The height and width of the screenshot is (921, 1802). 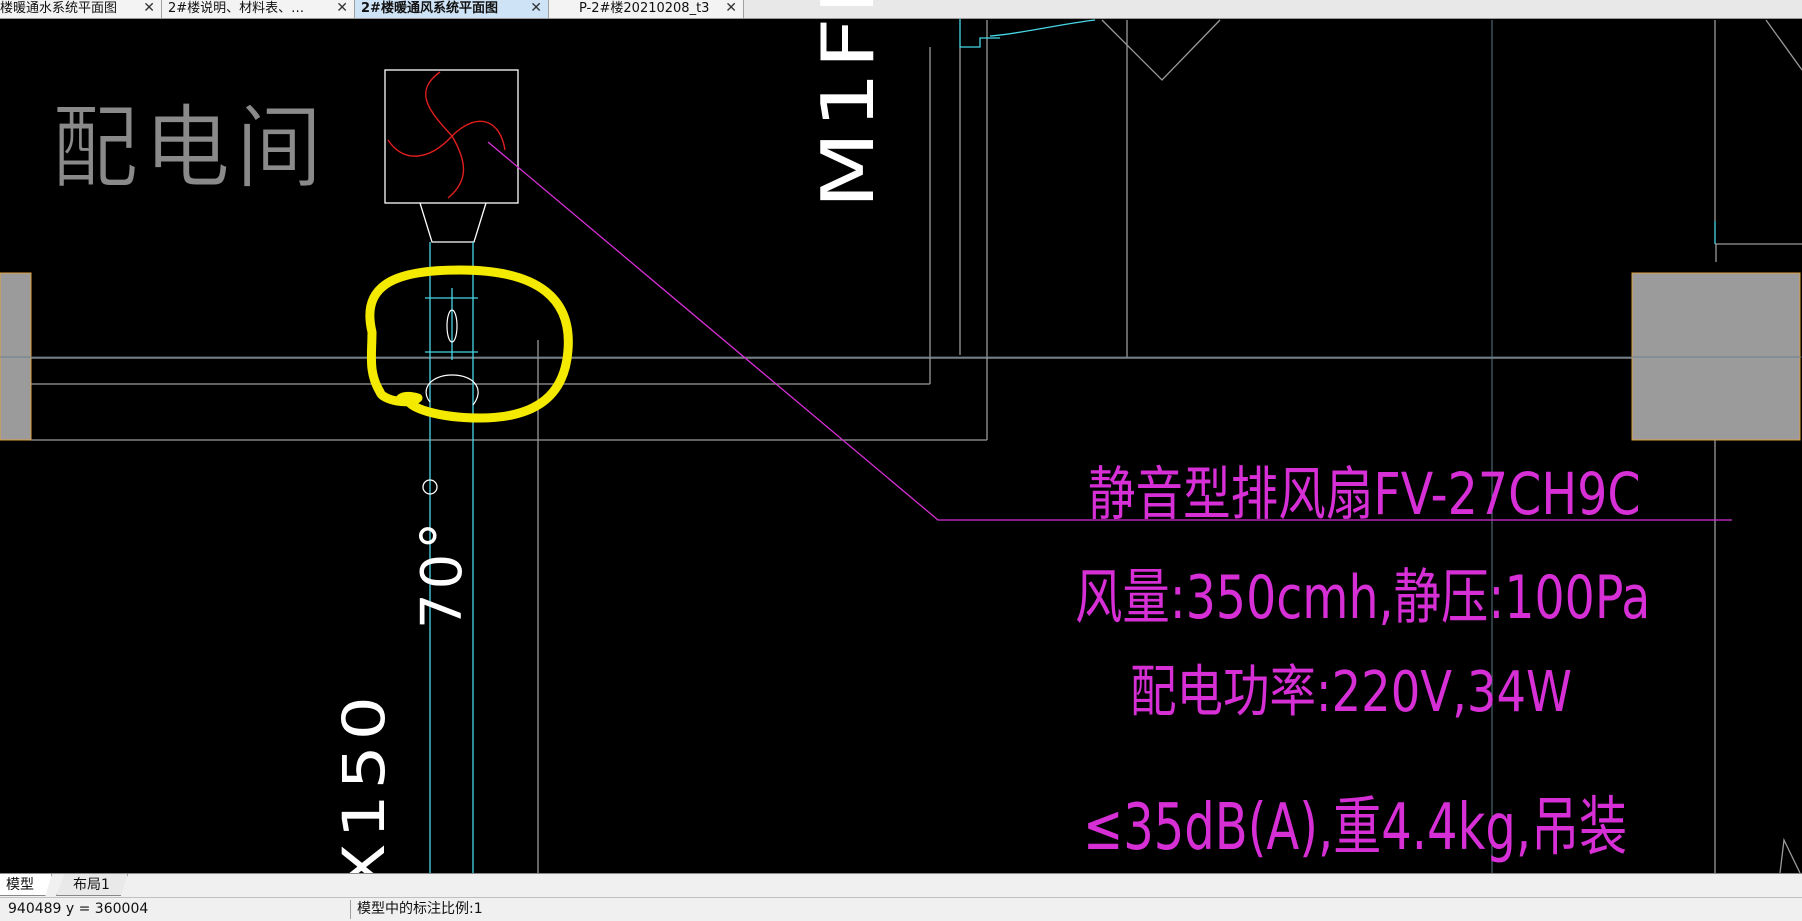 I want to click on tab-label: 2#楼暖通风系统平面图, so click(x=429, y=8).